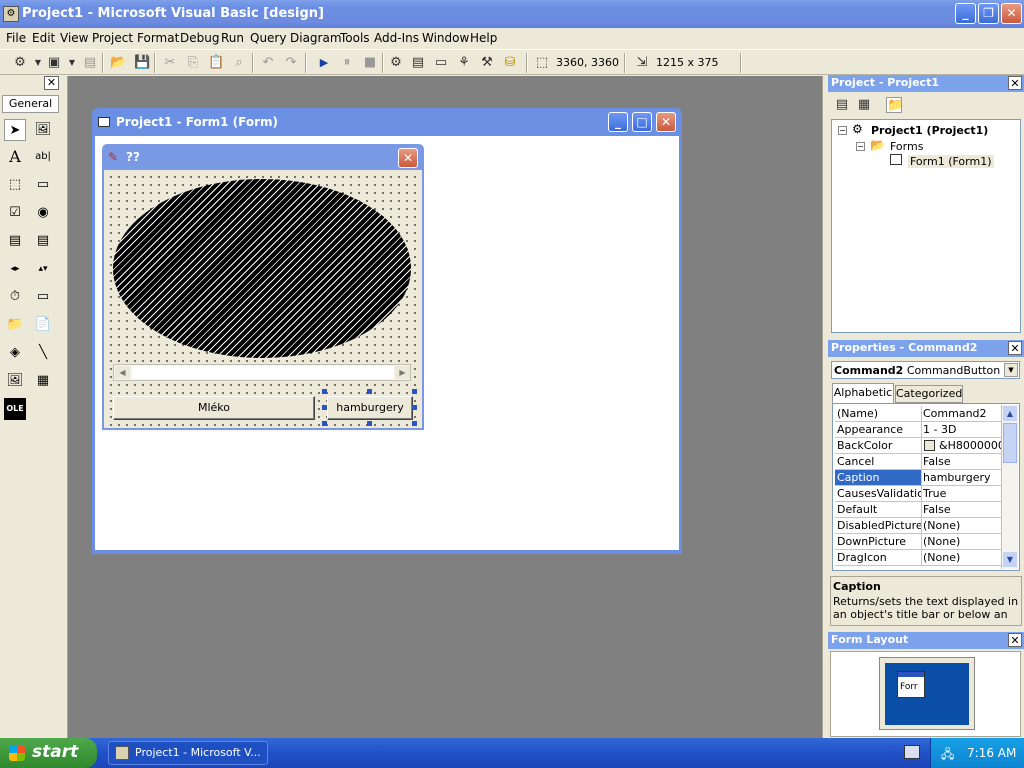  What do you see at coordinates (666, 122) in the screenshot?
I see `form-window-close-button: ✕` at bounding box center [666, 122].